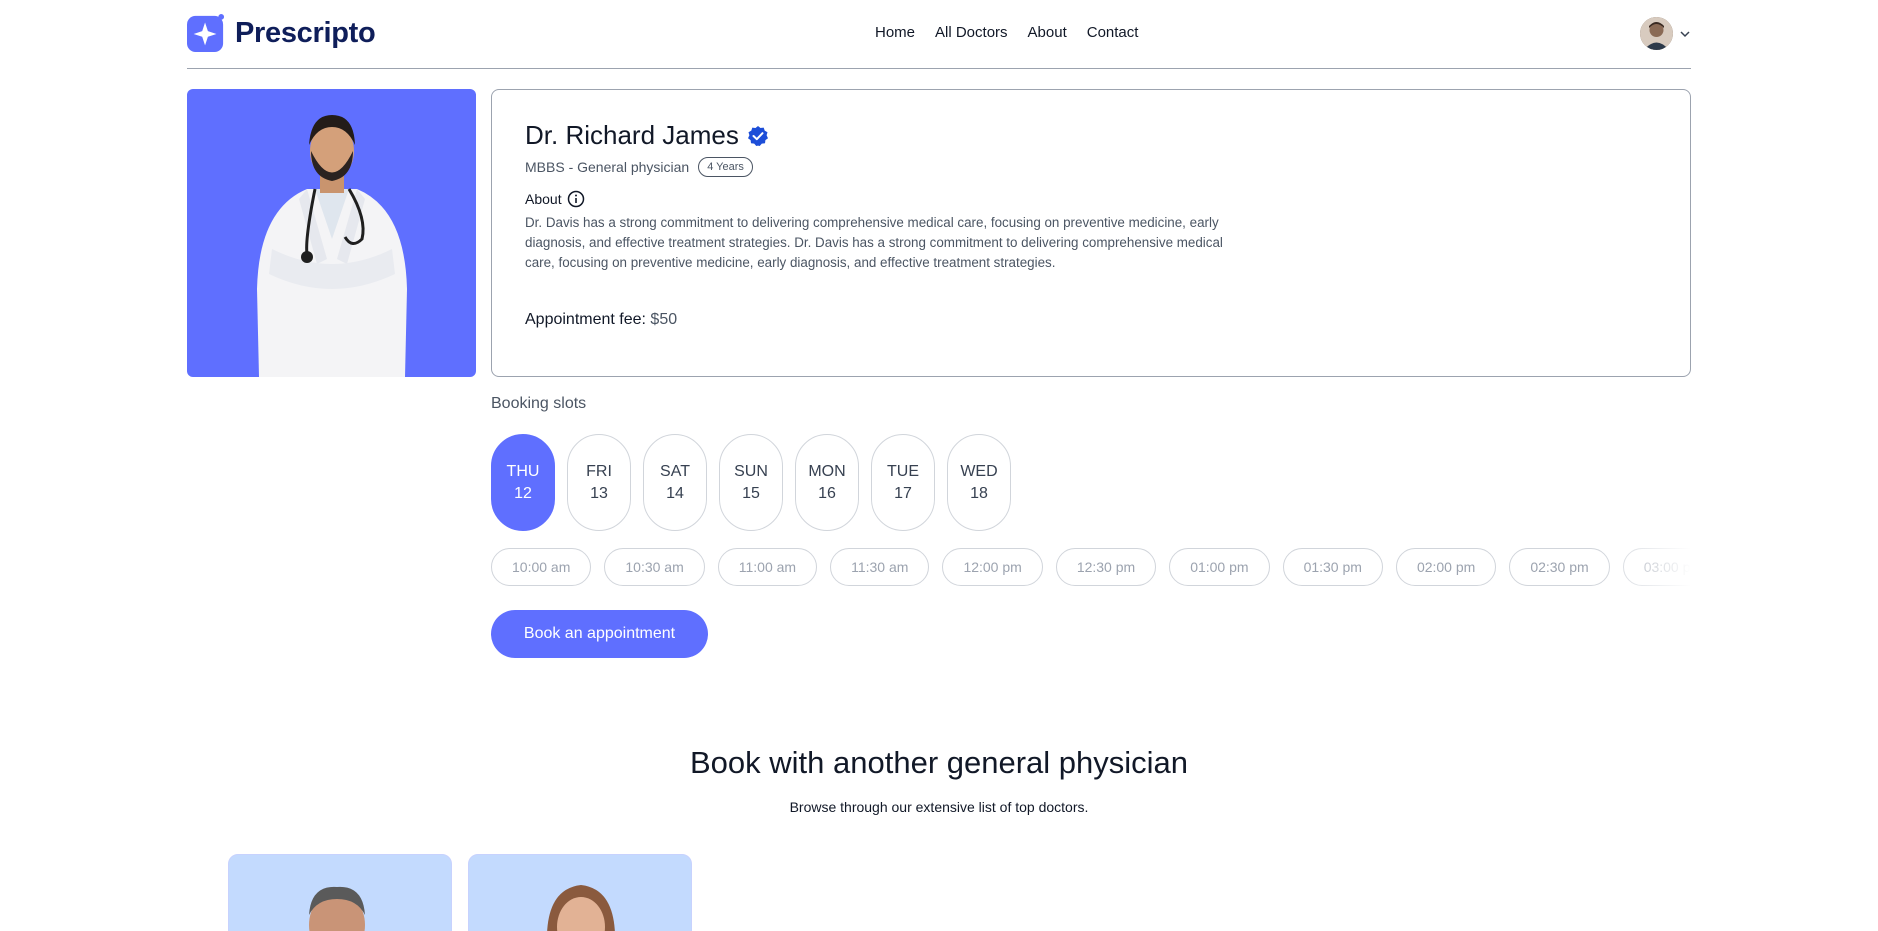  What do you see at coordinates (523, 482) in the screenshot?
I see `day-slot: THU 12` at bounding box center [523, 482].